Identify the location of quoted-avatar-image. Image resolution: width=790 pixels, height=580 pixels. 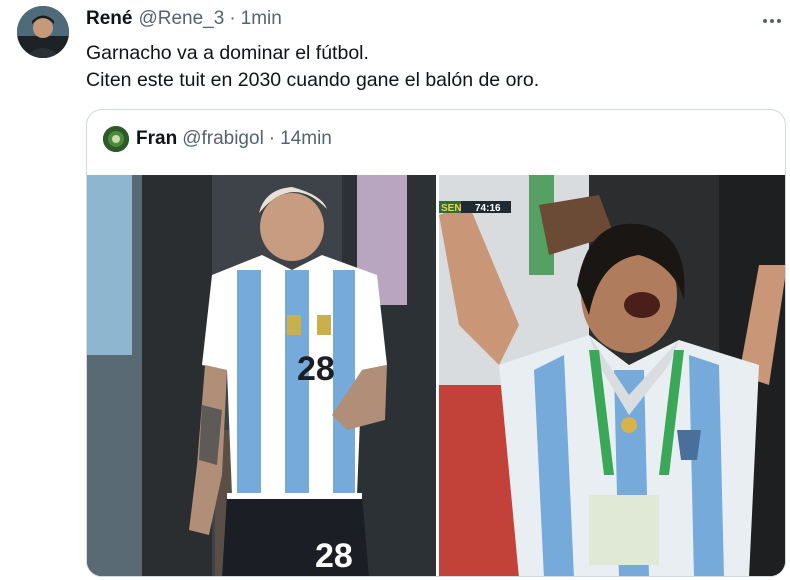
(116, 139).